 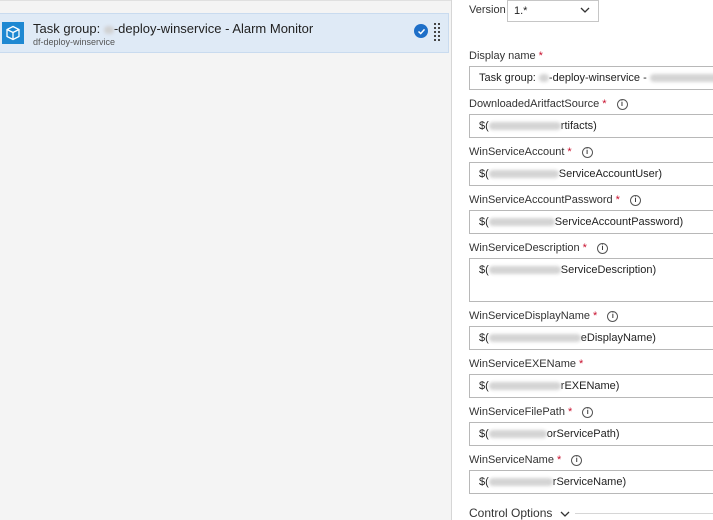 What do you see at coordinates (74, 42) in the screenshot?
I see `task-item-subtitle: df-deploy-winservice` at bounding box center [74, 42].